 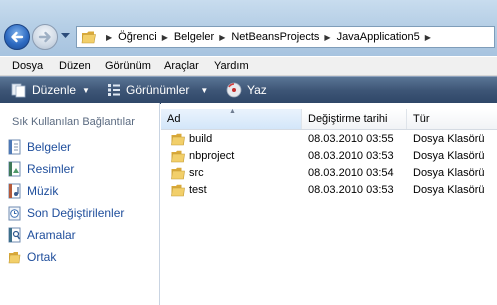 I want to click on file-name: src, so click(x=196, y=173).